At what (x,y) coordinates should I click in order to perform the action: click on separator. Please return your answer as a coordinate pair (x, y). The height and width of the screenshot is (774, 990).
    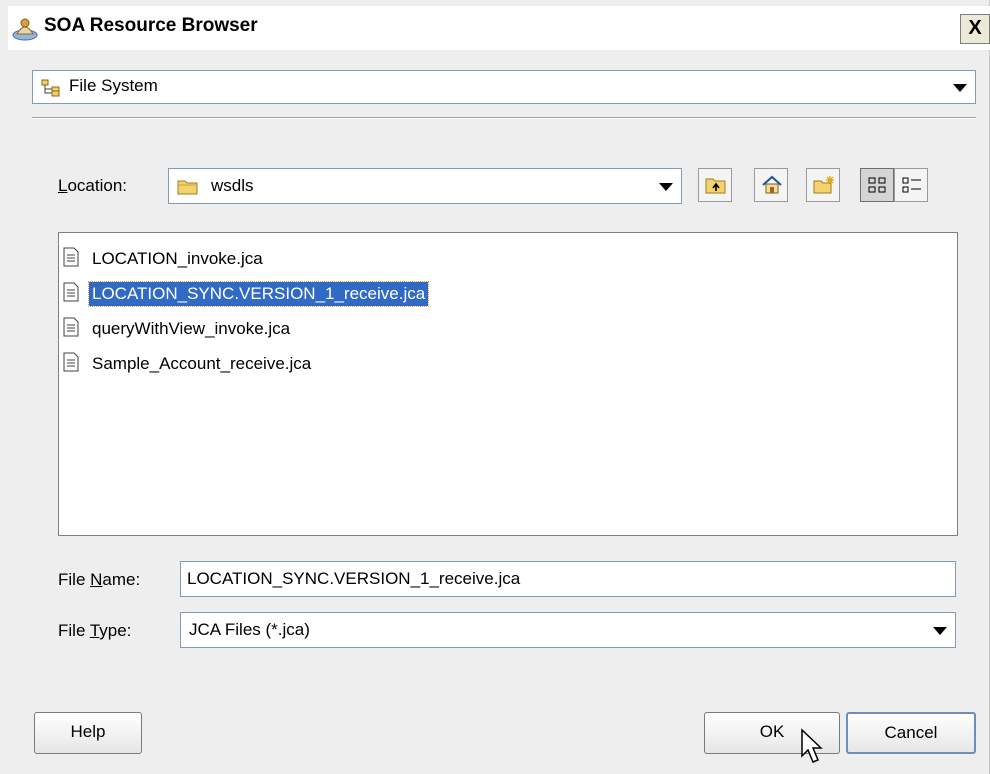
    Looking at the image, I should click on (504, 118).